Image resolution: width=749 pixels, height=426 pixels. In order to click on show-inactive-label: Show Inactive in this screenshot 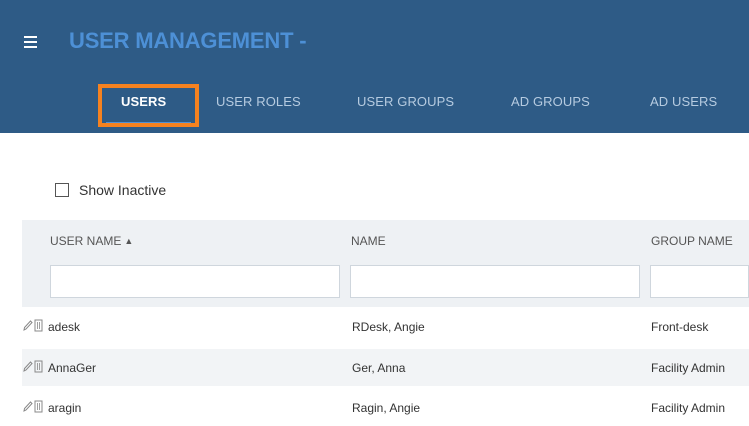, I will do `click(123, 190)`.